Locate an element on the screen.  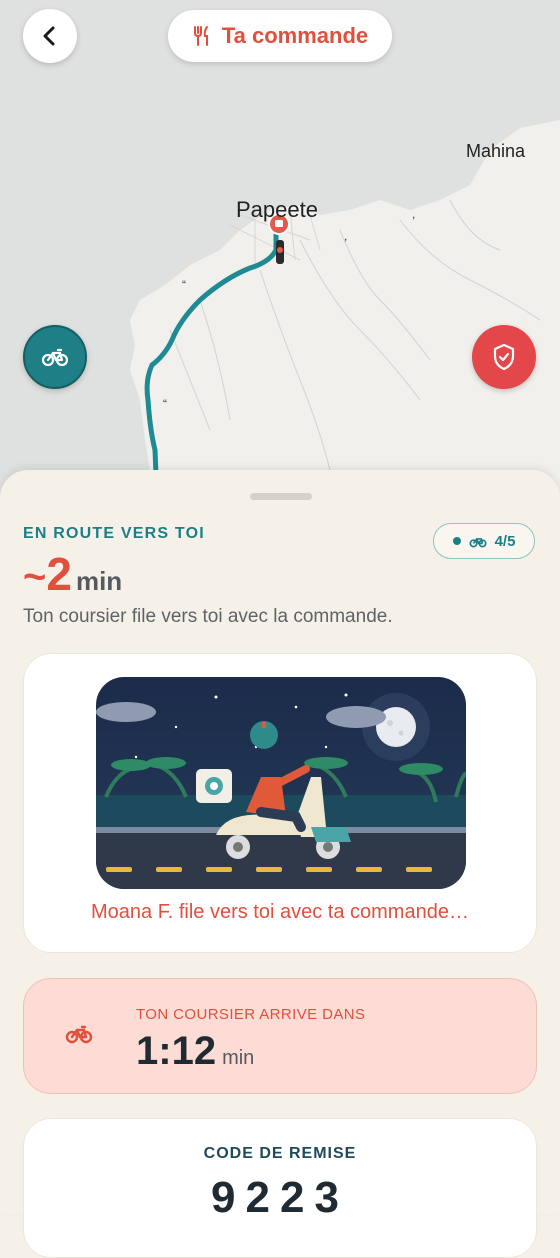
eta-value: 2 is located at coordinates (59, 574).